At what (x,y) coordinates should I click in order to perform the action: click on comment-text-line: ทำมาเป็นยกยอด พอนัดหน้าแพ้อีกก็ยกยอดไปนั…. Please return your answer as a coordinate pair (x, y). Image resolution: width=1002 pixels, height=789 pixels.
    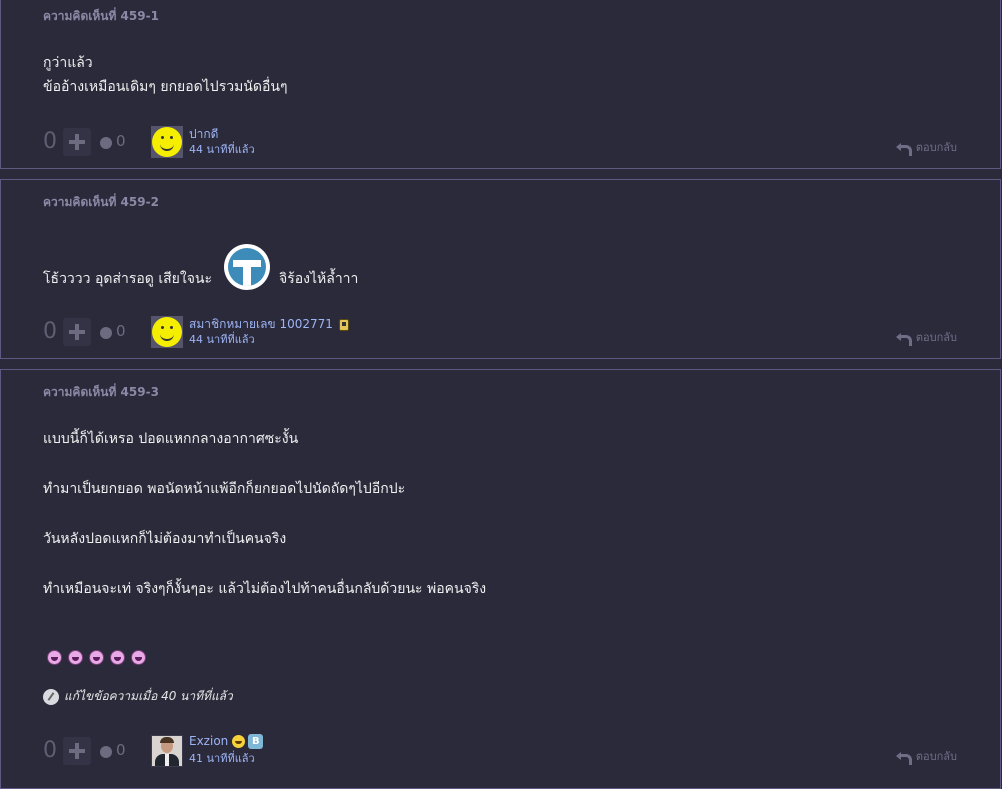
    Looking at the image, I should click on (224, 489).